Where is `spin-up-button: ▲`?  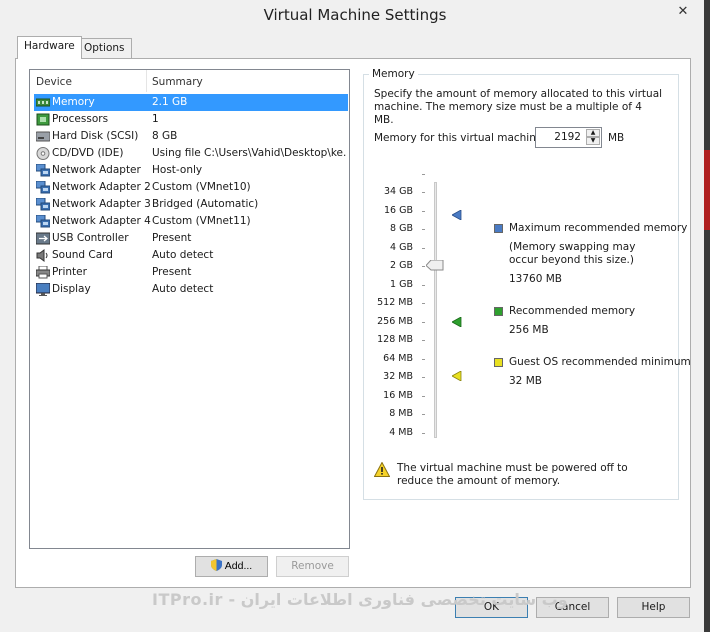
spin-up-button: ▲ is located at coordinates (593, 133).